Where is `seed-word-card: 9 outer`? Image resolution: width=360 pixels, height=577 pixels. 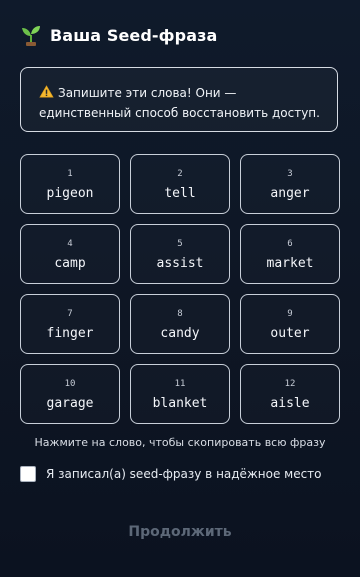
seed-word-card: 9 outer is located at coordinates (290, 324).